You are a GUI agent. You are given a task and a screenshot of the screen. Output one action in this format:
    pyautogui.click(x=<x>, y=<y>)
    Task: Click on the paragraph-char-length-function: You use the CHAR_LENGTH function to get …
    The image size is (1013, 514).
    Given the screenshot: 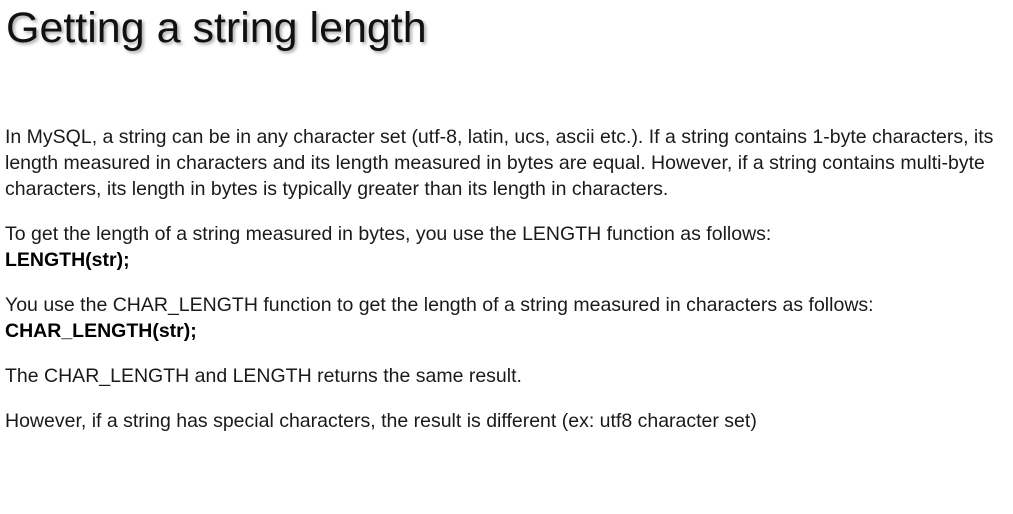 What is the action you would take?
    pyautogui.click(x=502, y=318)
    